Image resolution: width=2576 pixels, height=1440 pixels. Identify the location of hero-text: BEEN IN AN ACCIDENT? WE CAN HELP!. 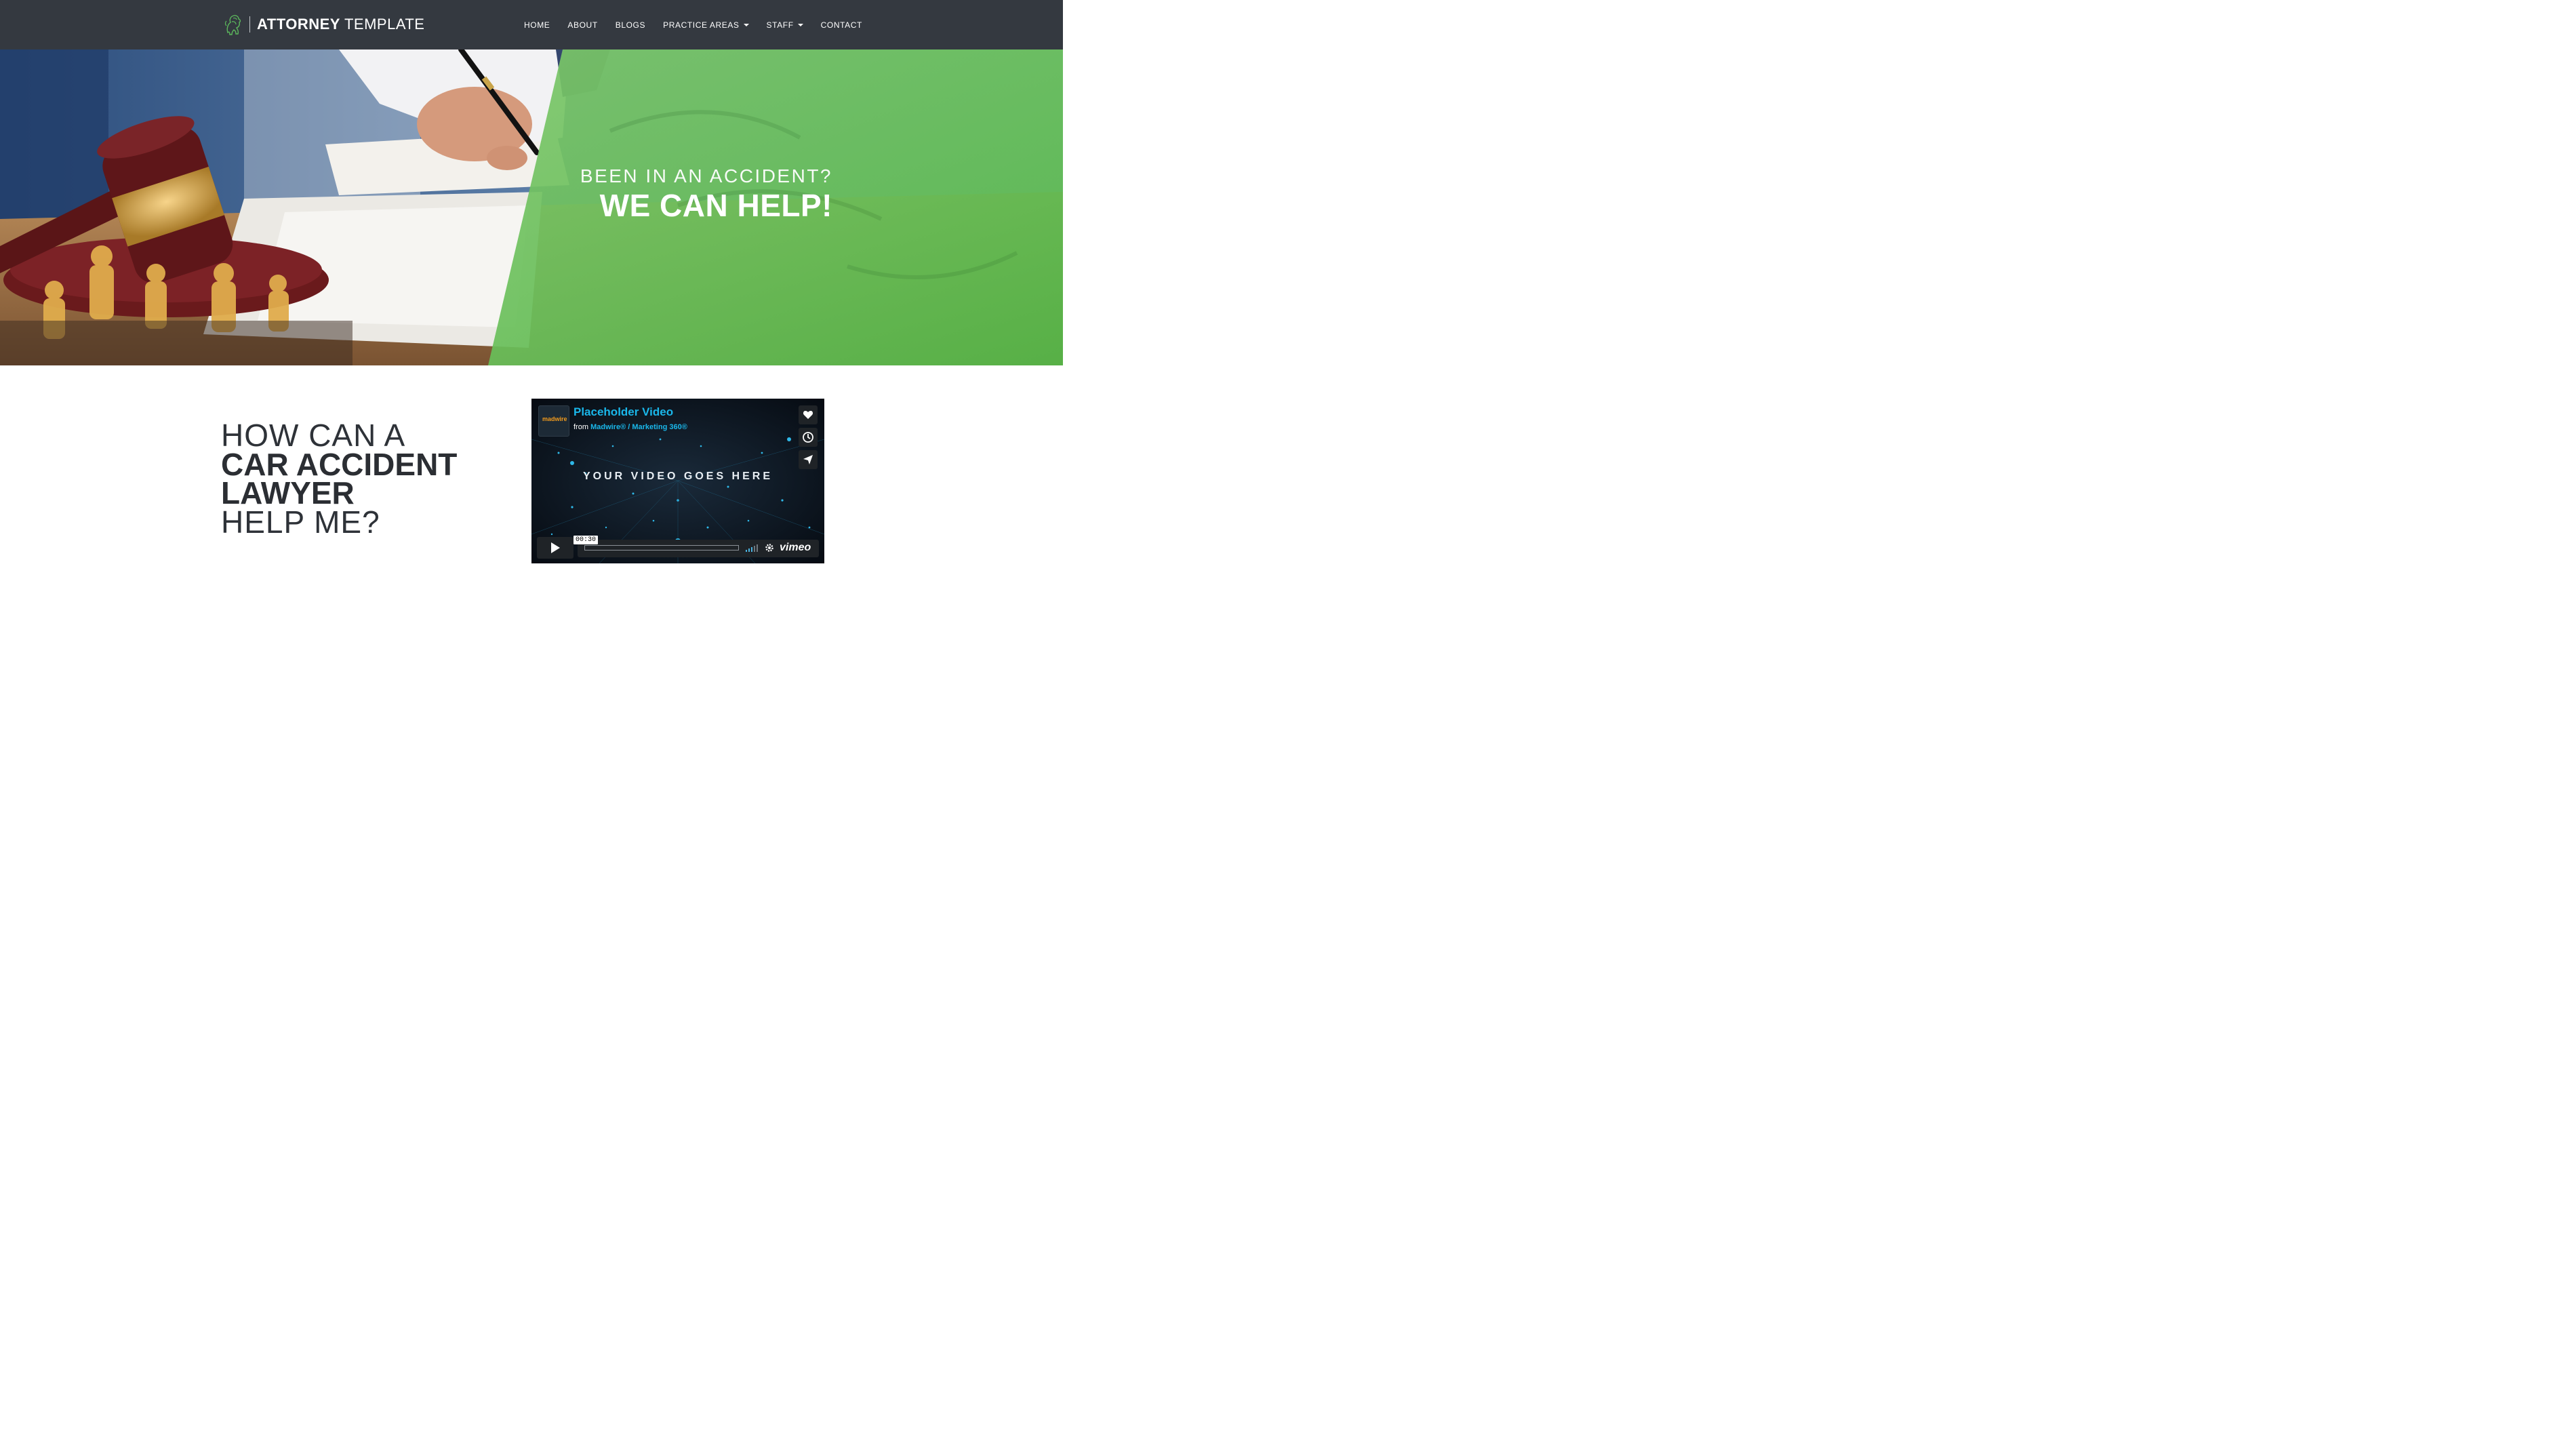
(673, 194).